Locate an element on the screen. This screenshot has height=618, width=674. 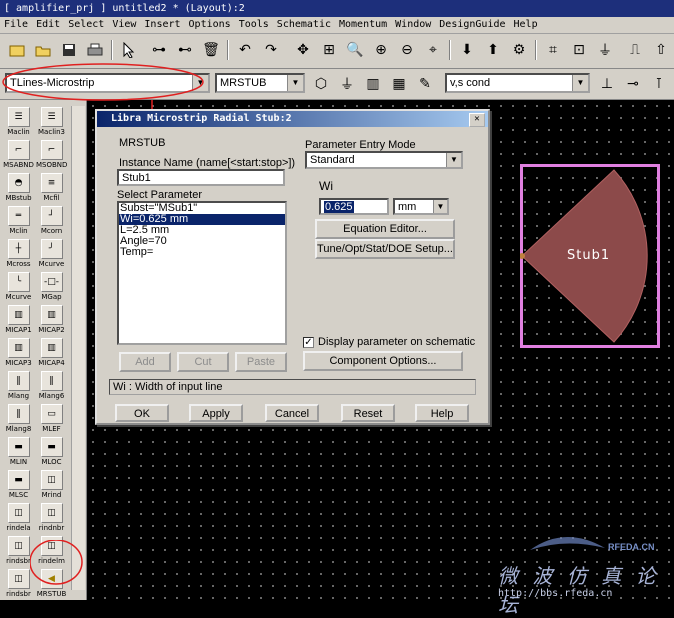
apply-button: Apply is located at coordinates (216, 413).